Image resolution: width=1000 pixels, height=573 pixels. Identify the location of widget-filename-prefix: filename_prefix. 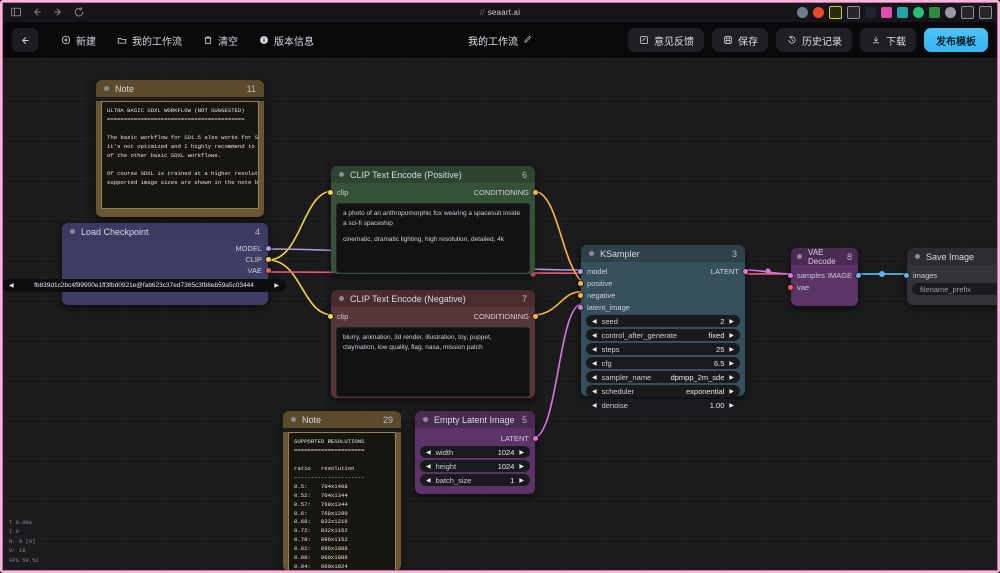
(955, 289).